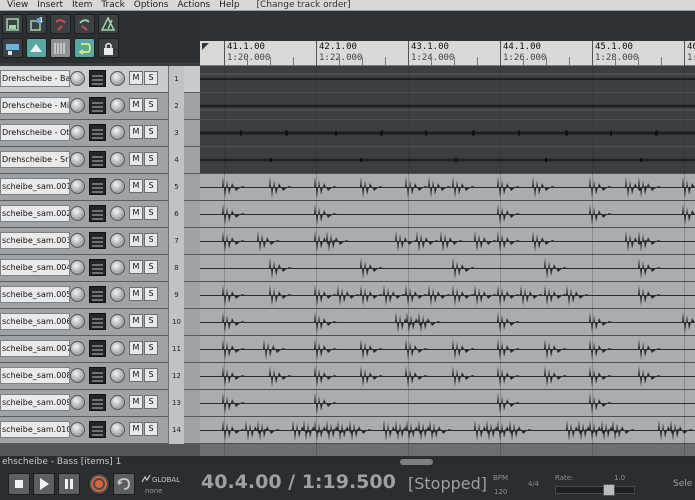 This screenshot has width=695, height=500. What do you see at coordinates (35, 186) in the screenshot?
I see `track-name: scheibe_sam.001` at bounding box center [35, 186].